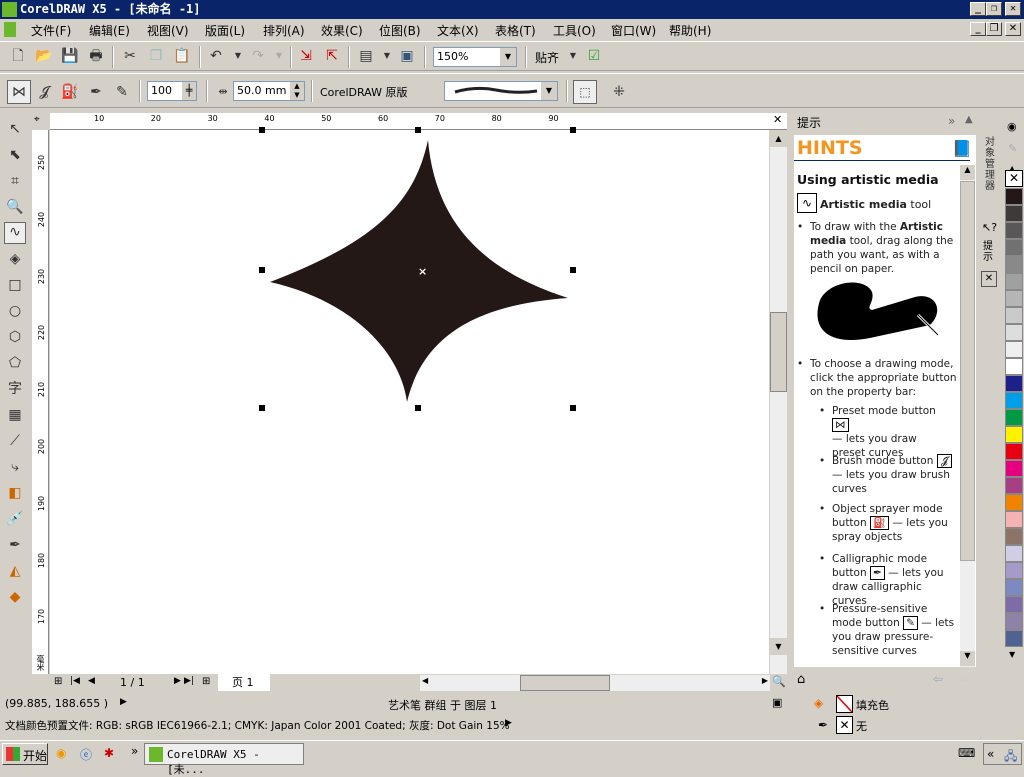  What do you see at coordinates (109, 753) in the screenshot?
I see `app-quicklaunch-icon: ✱` at bounding box center [109, 753].